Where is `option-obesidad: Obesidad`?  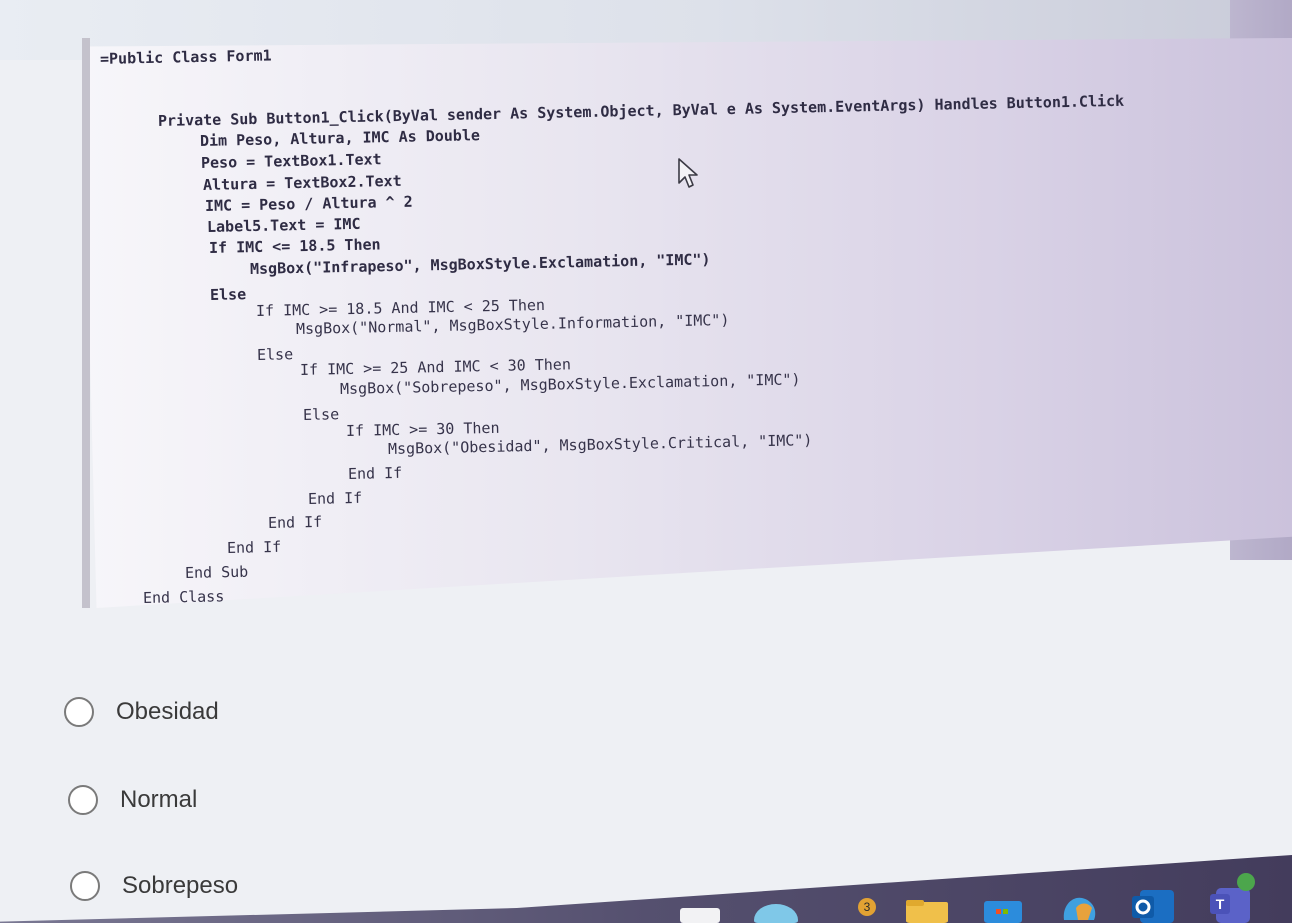 option-obesidad: Obesidad is located at coordinates (141, 712).